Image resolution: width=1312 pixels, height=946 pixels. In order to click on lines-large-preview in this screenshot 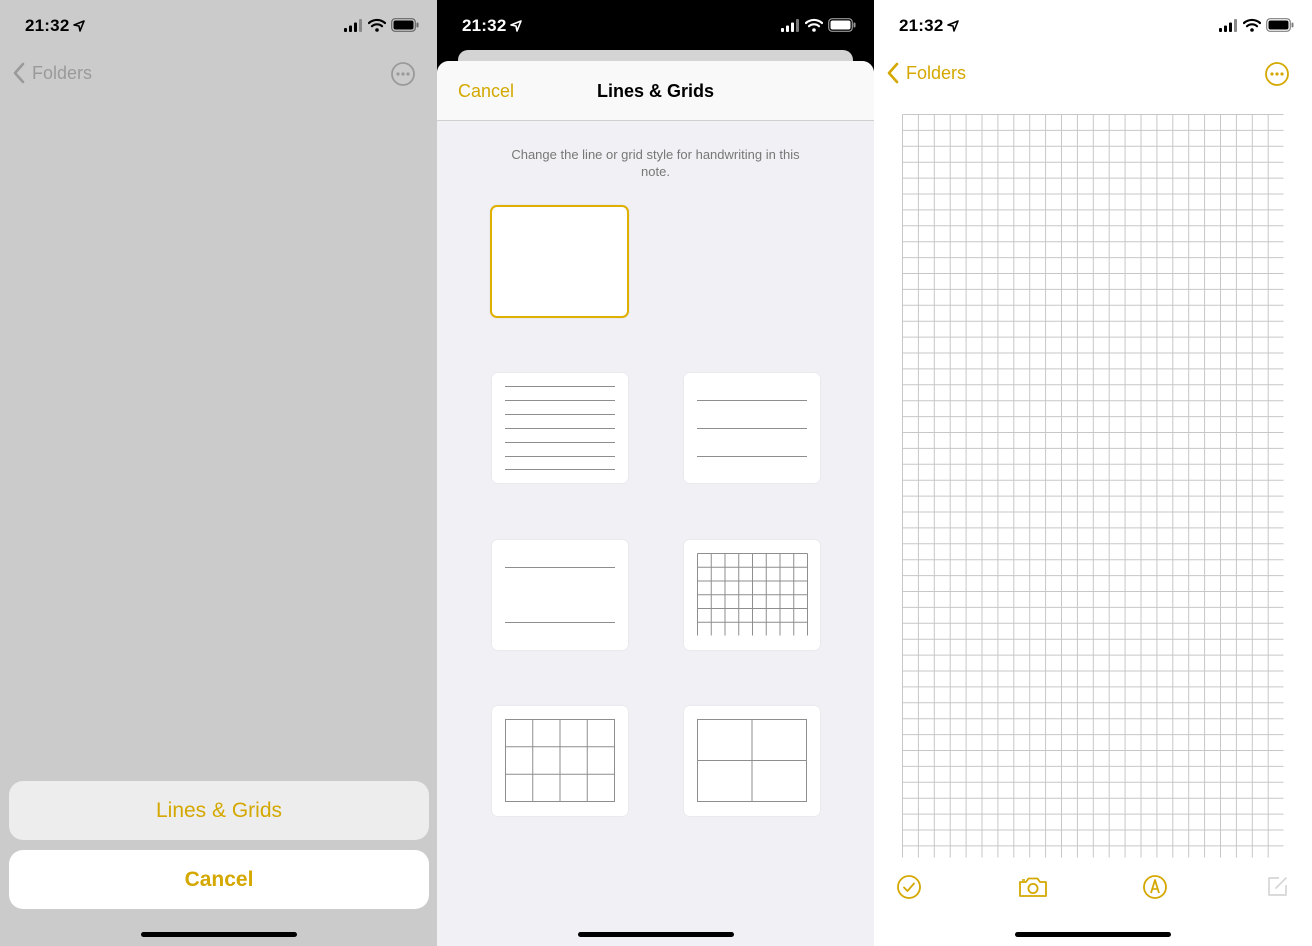, I will do `click(560, 595)`.